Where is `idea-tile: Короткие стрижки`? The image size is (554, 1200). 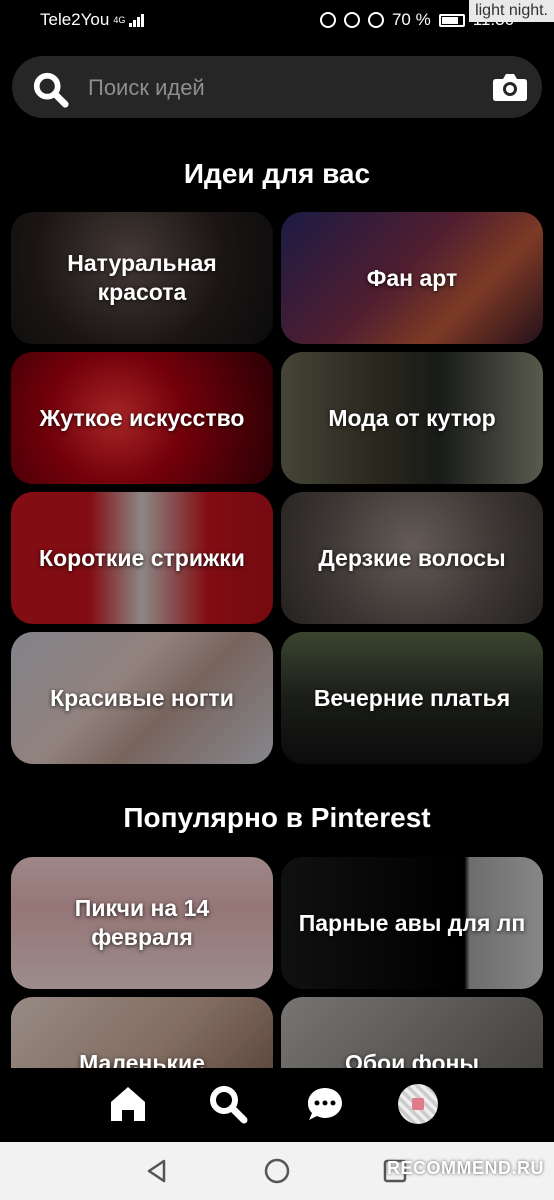 idea-tile: Короткие стрижки is located at coordinates (142, 558).